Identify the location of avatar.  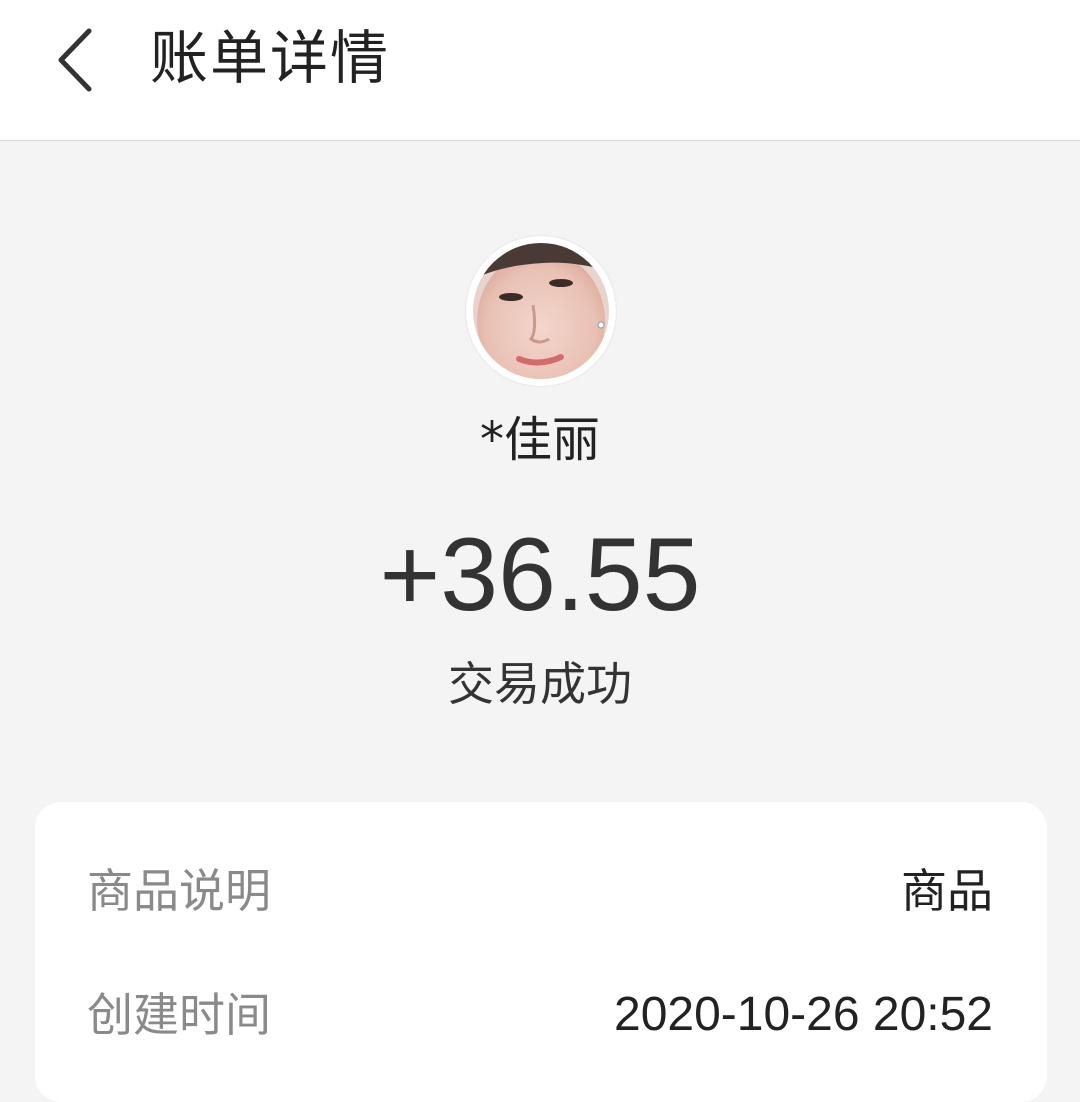
(541, 311).